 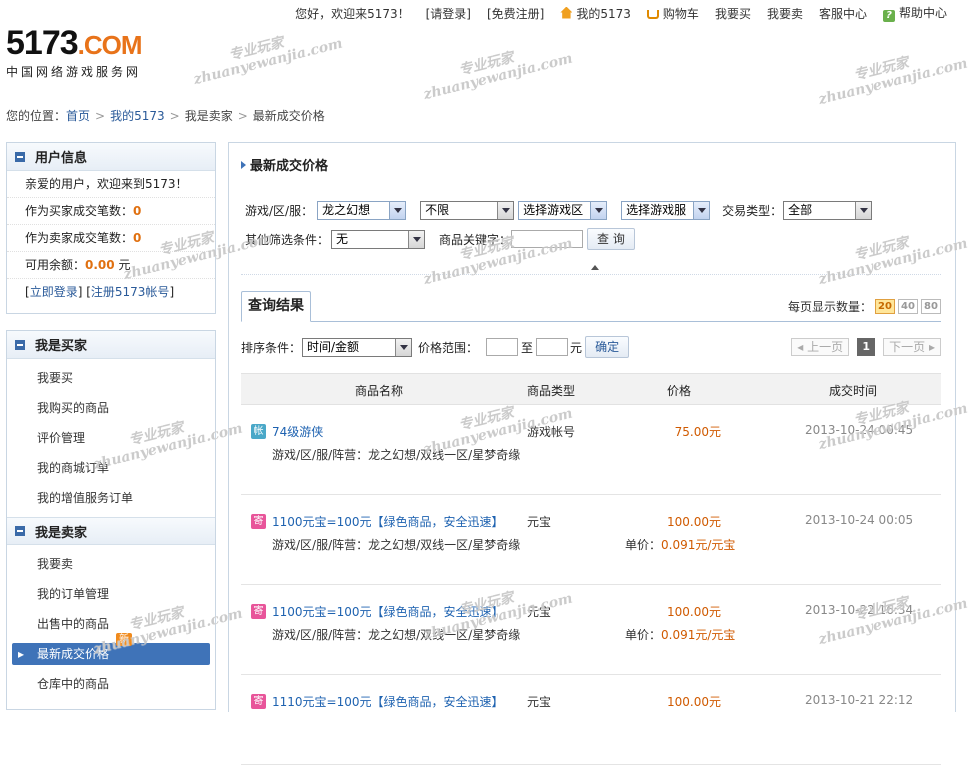 I want to click on collapse-filters-toggle, so click(x=591, y=270).